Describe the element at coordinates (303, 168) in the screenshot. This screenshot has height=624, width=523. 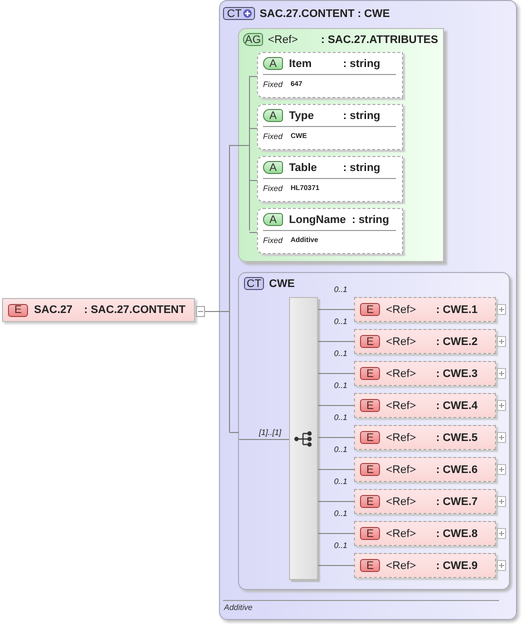
I see `attribute-name: Table` at that location.